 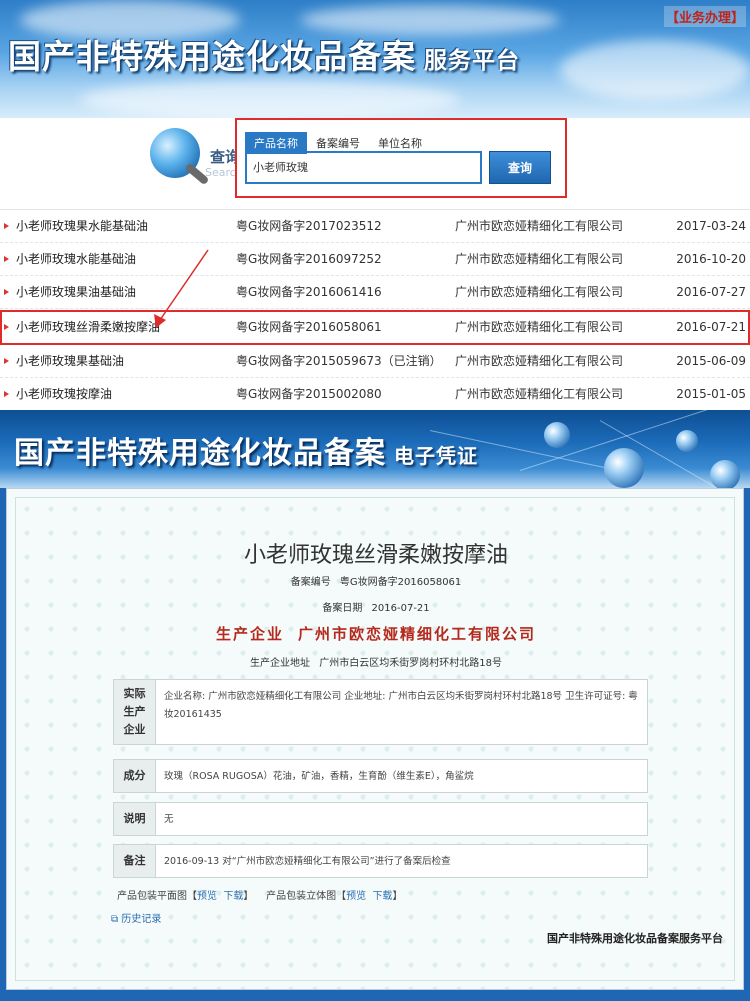 I want to click on result-date: 2017-03-24, so click(x=711, y=226).